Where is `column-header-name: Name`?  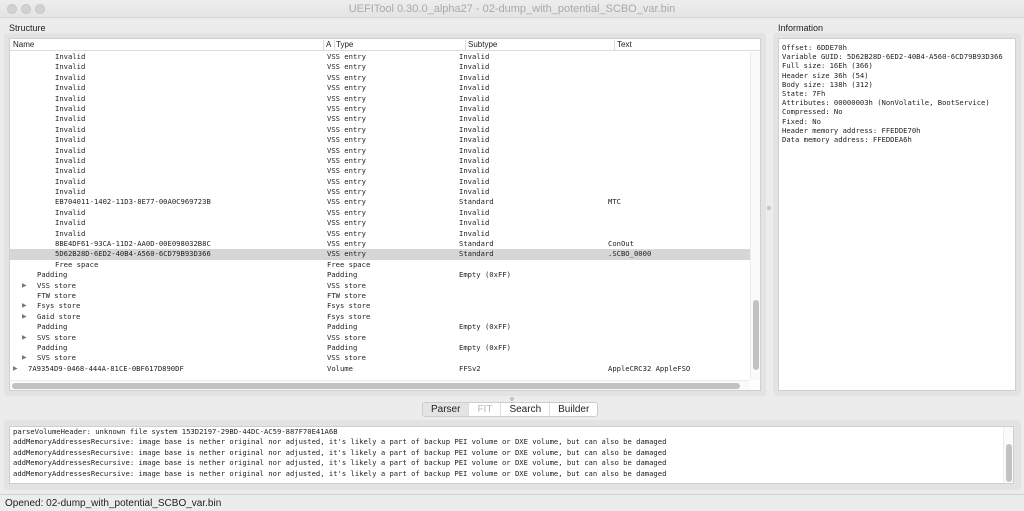
column-header-name: Name is located at coordinates (23, 44).